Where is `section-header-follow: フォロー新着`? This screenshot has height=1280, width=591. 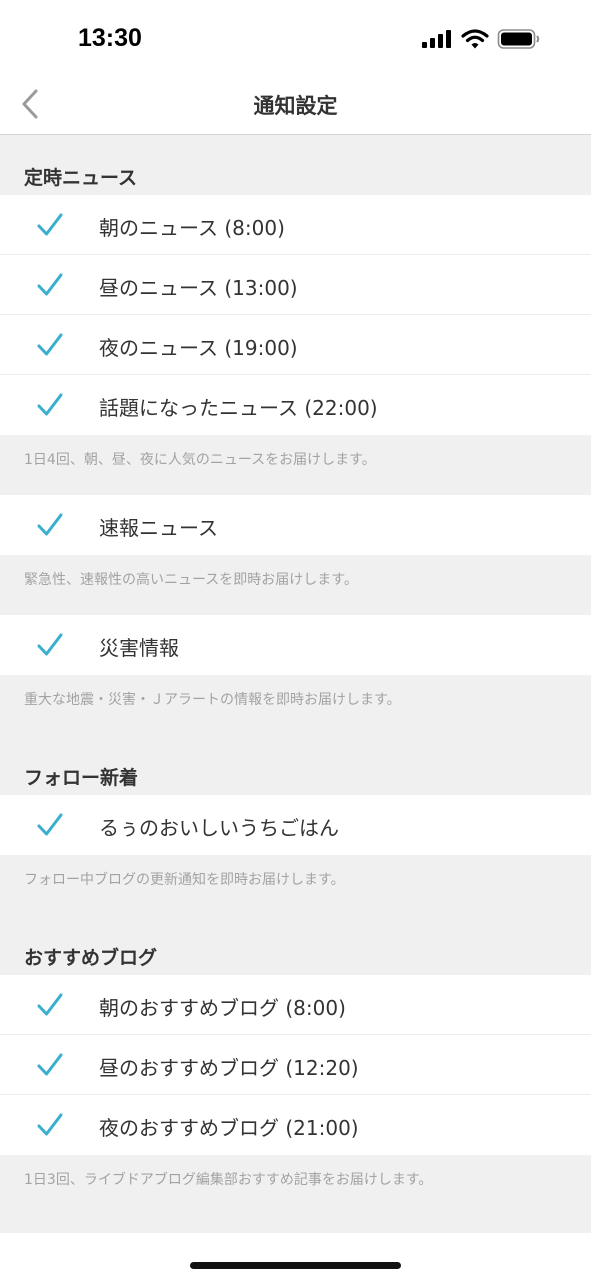 section-header-follow: フォロー新着 is located at coordinates (81, 778).